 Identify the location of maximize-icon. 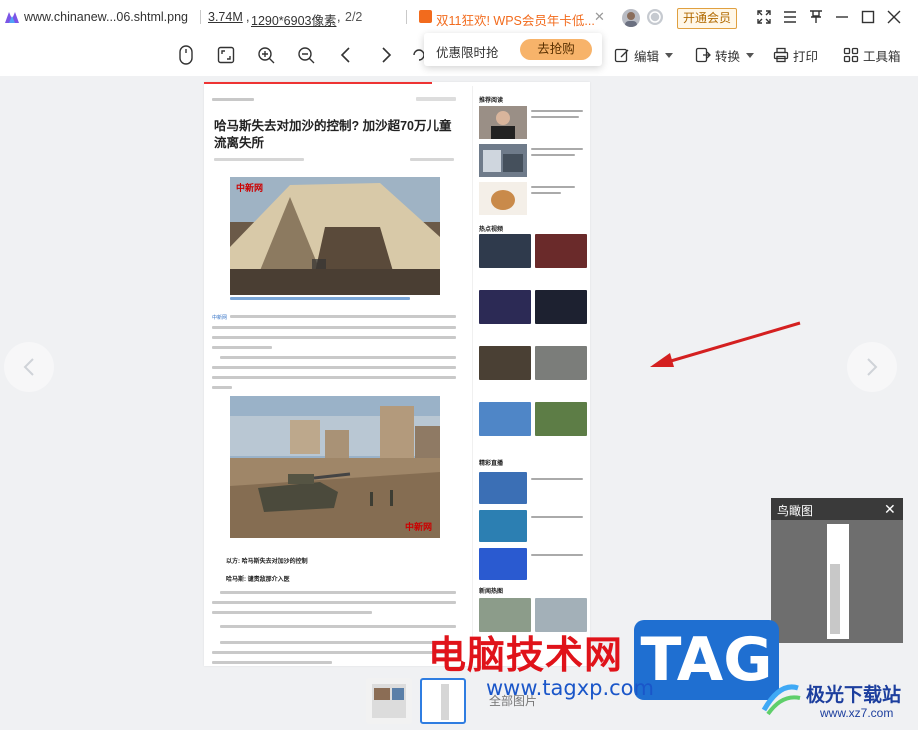
(868, 17).